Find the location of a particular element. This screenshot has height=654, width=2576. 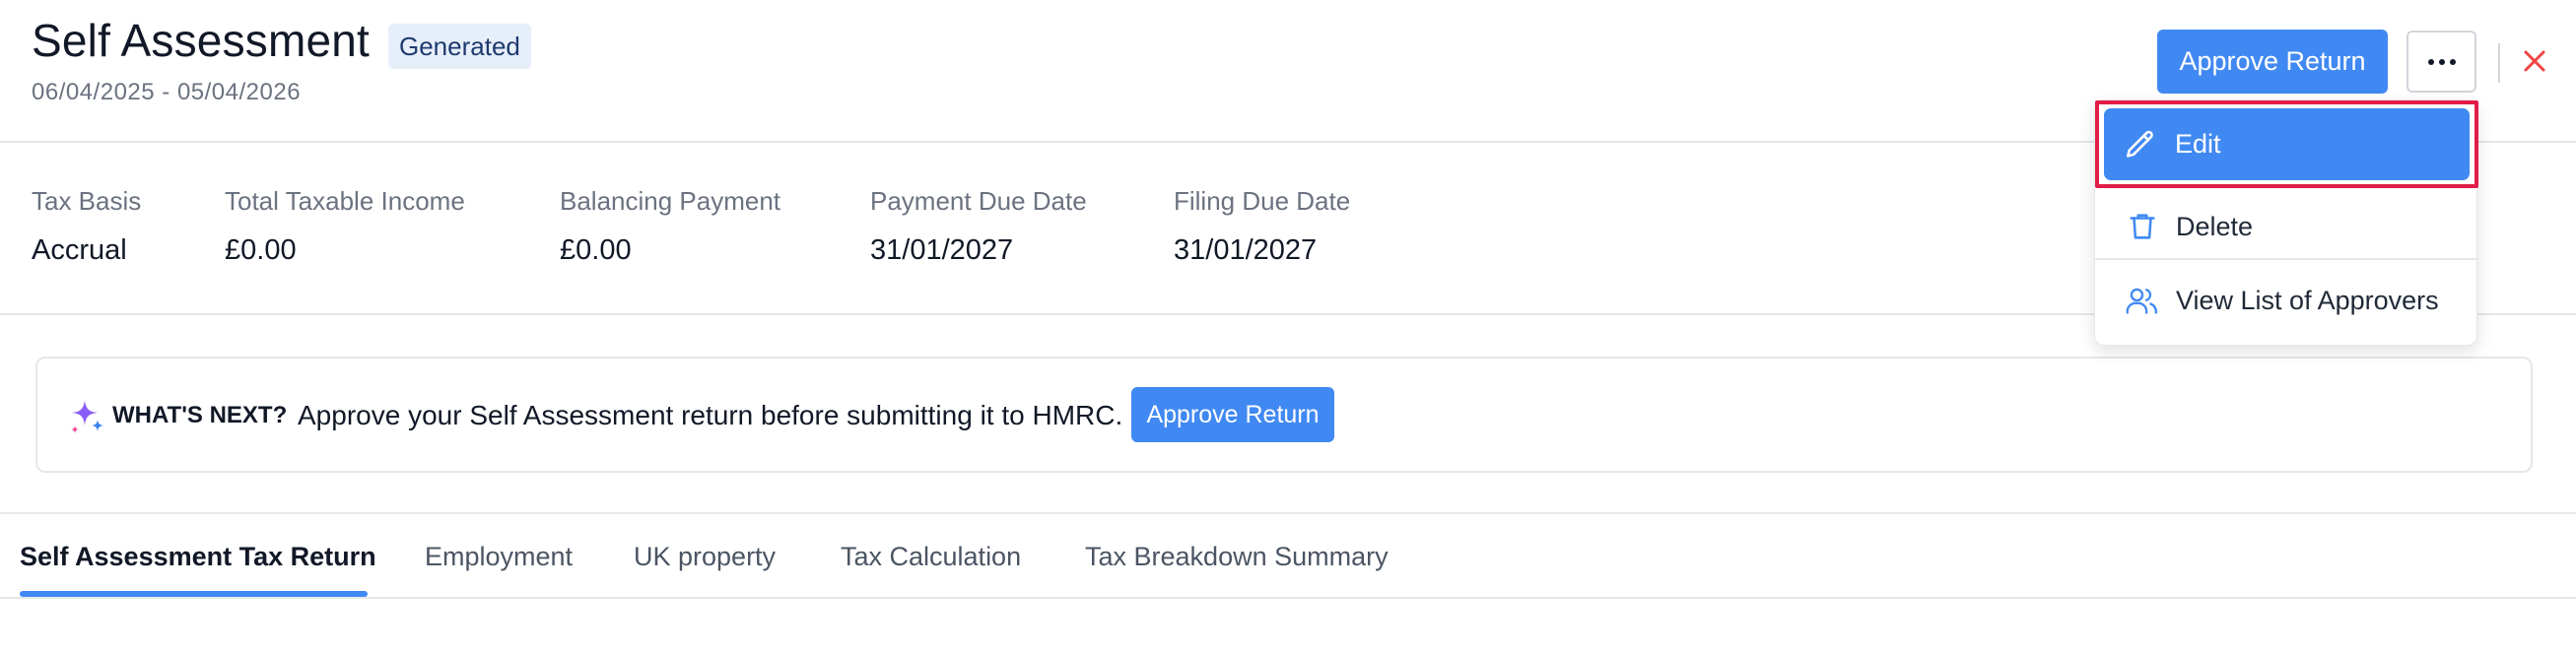

stat-label: Payment Due Date is located at coordinates (978, 201).